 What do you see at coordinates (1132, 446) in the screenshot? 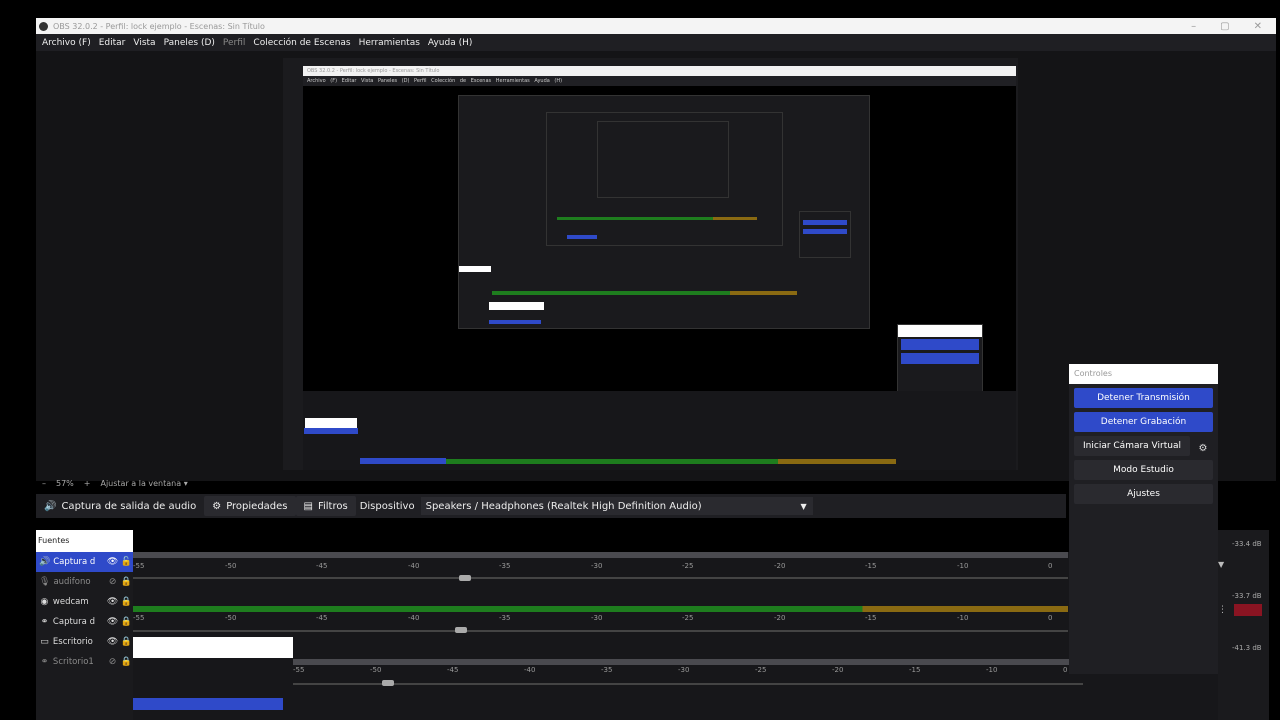
I see `start-virtual-camera-button: Iniciar Cámara Virtual` at bounding box center [1132, 446].